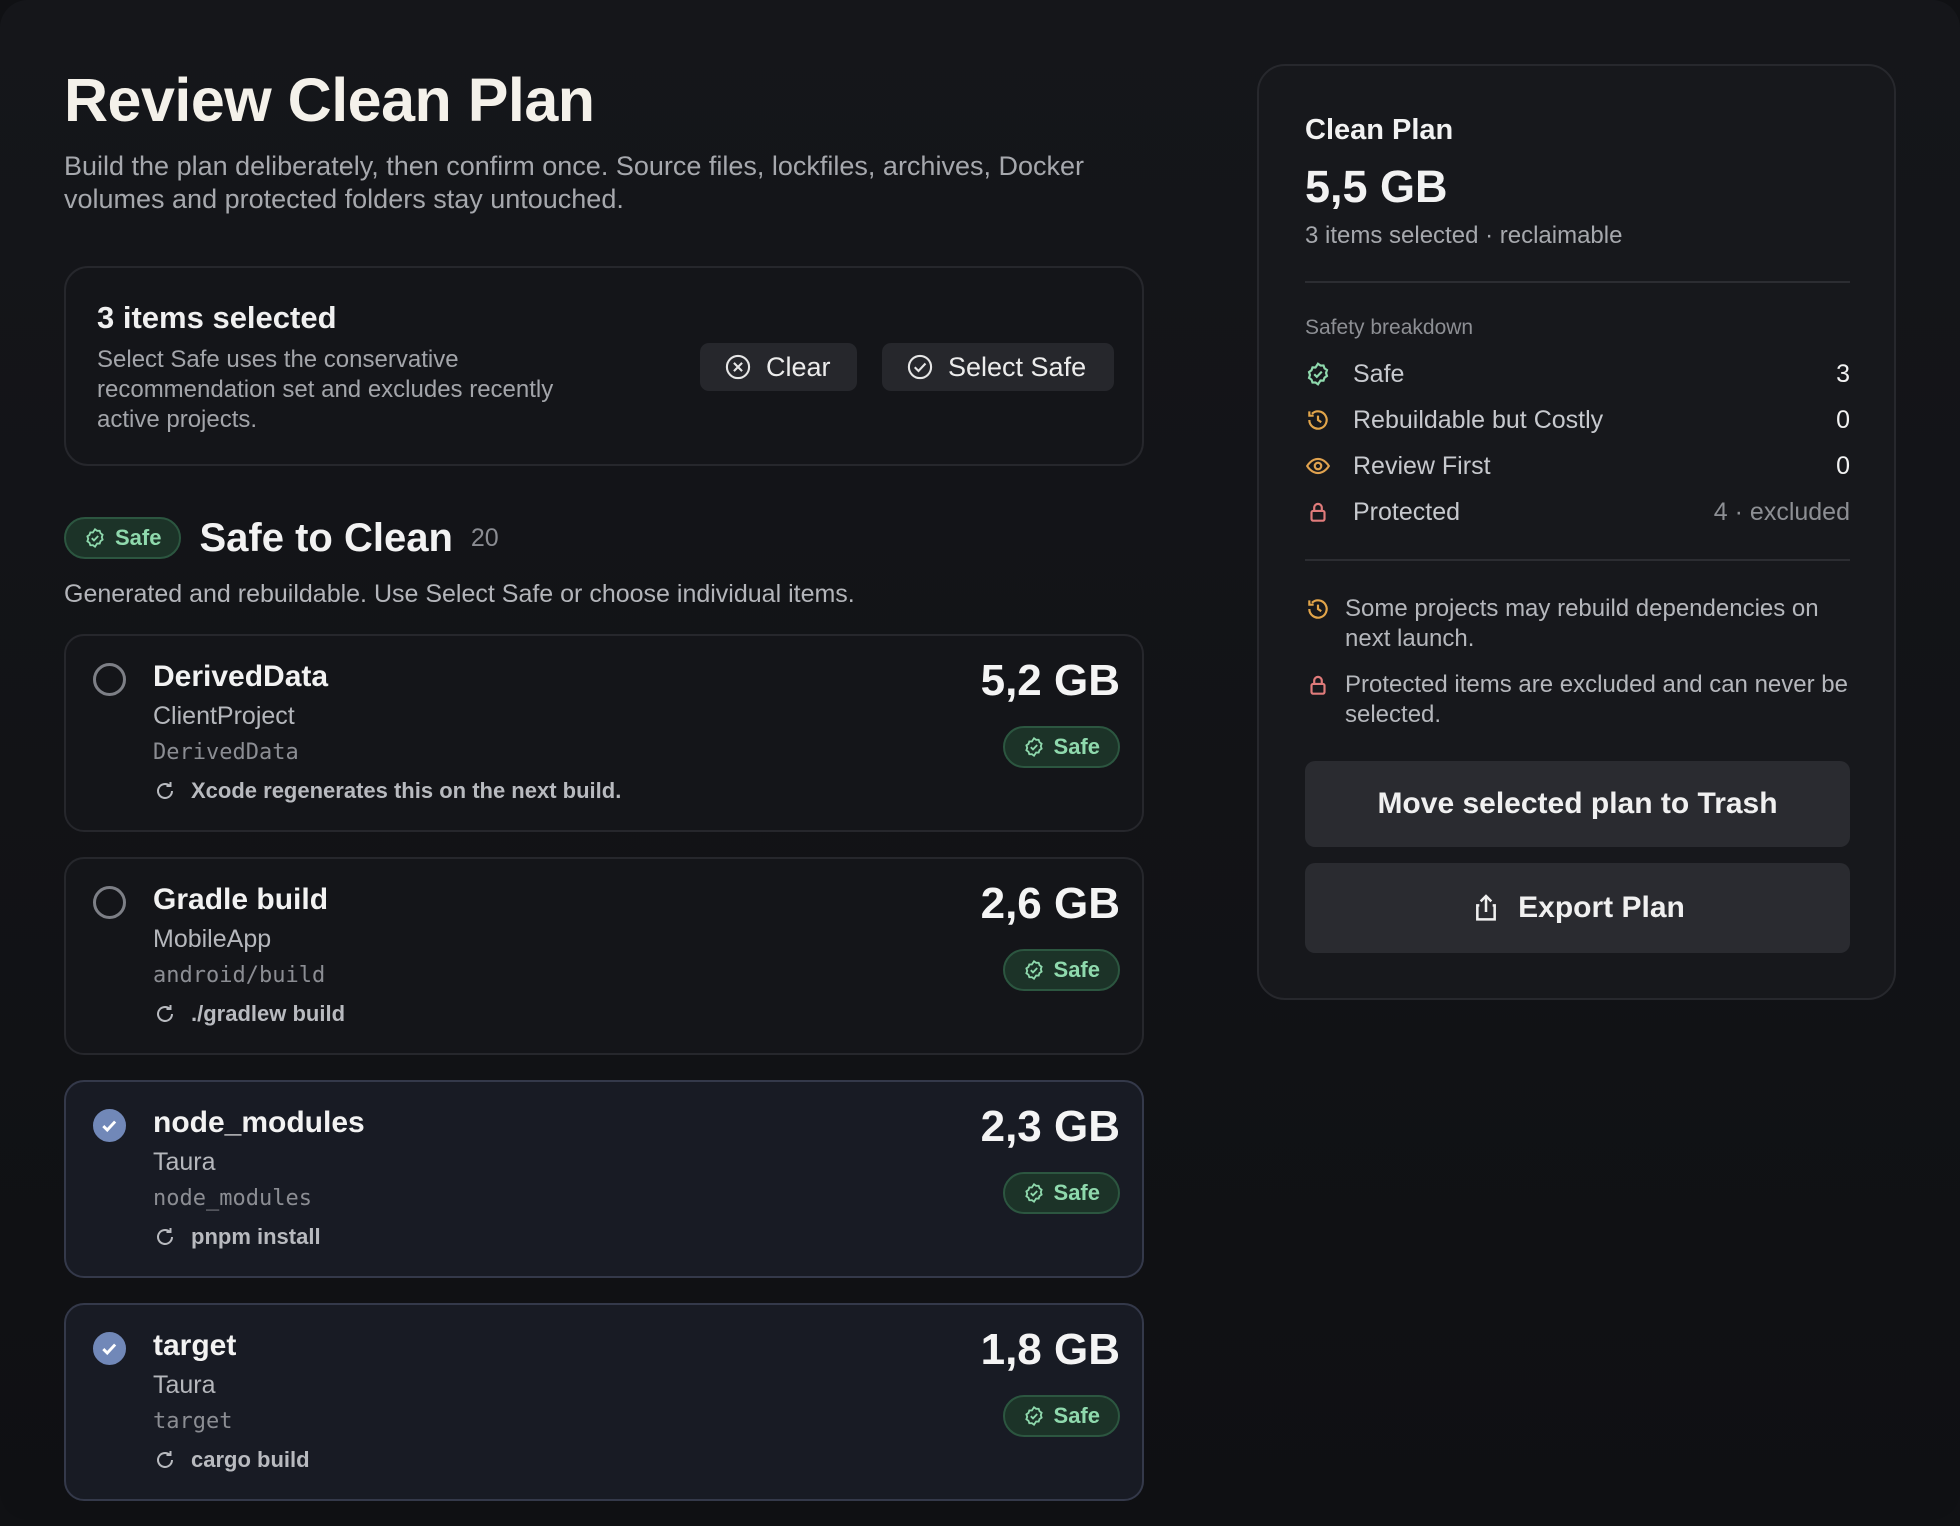  What do you see at coordinates (1017, 366) in the screenshot?
I see `select-safe-button-label: Select Safe` at bounding box center [1017, 366].